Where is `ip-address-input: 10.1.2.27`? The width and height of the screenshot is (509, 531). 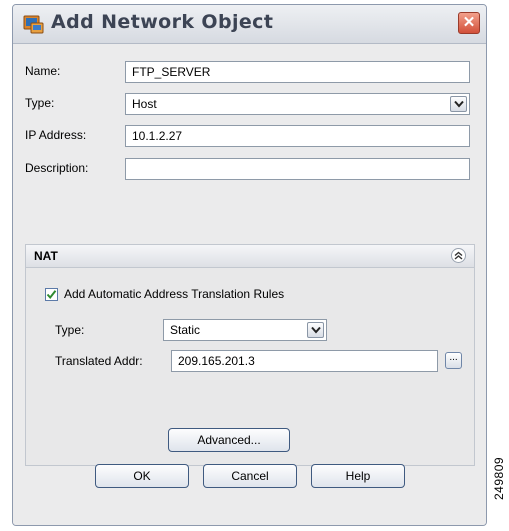
ip-address-input: 10.1.2.27 is located at coordinates (297, 136).